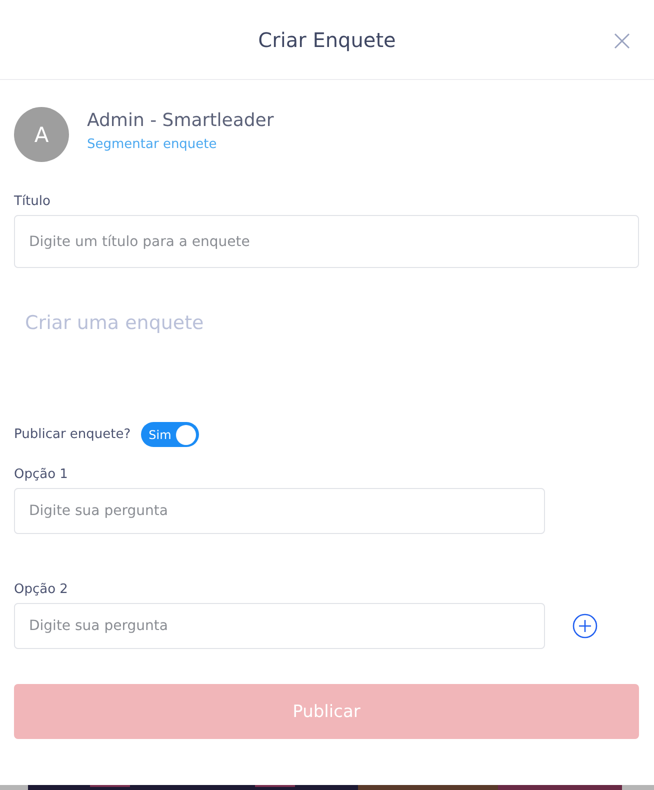  What do you see at coordinates (180, 144) in the screenshot?
I see `segment-link: Segmentar enquete` at bounding box center [180, 144].